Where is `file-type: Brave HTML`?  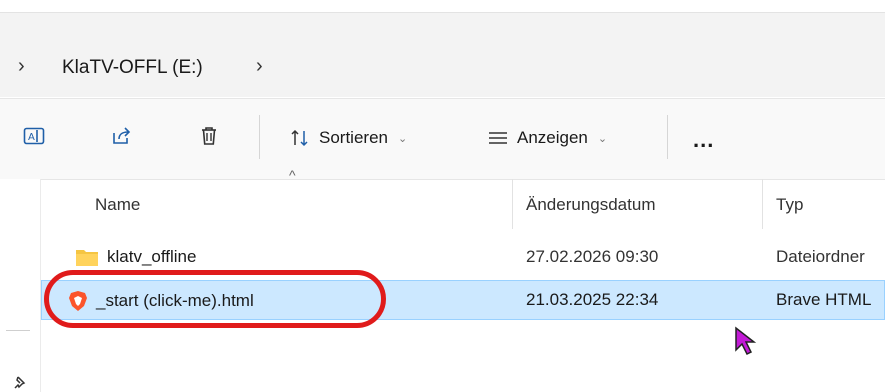
file-type: Brave HTML is located at coordinates (824, 299).